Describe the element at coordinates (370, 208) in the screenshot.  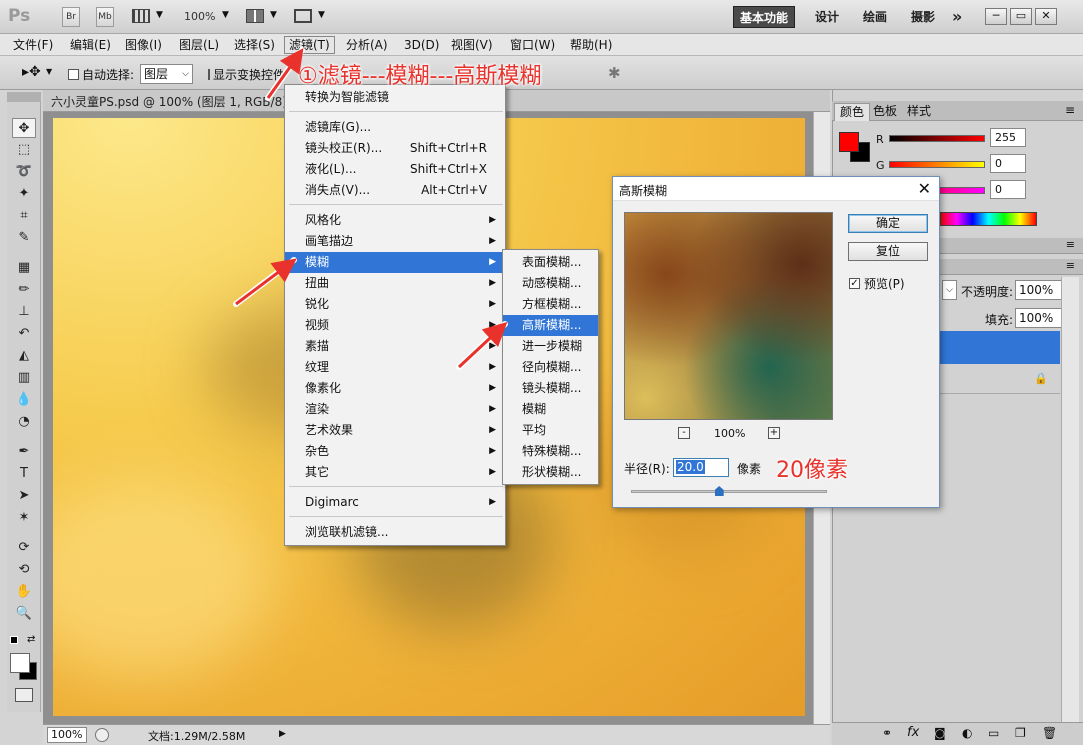
I see `annotation-arrows` at that location.